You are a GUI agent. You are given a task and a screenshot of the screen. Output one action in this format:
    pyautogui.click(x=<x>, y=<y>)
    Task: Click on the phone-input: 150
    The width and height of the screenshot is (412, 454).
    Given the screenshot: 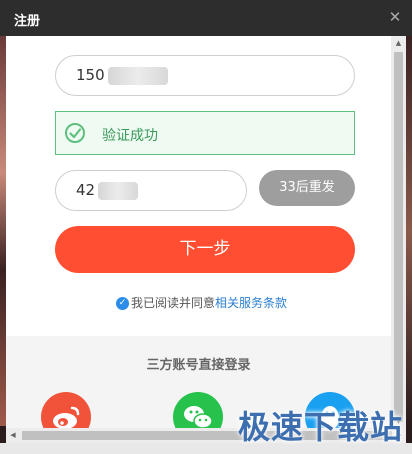 What is the action you would take?
    pyautogui.click(x=205, y=75)
    